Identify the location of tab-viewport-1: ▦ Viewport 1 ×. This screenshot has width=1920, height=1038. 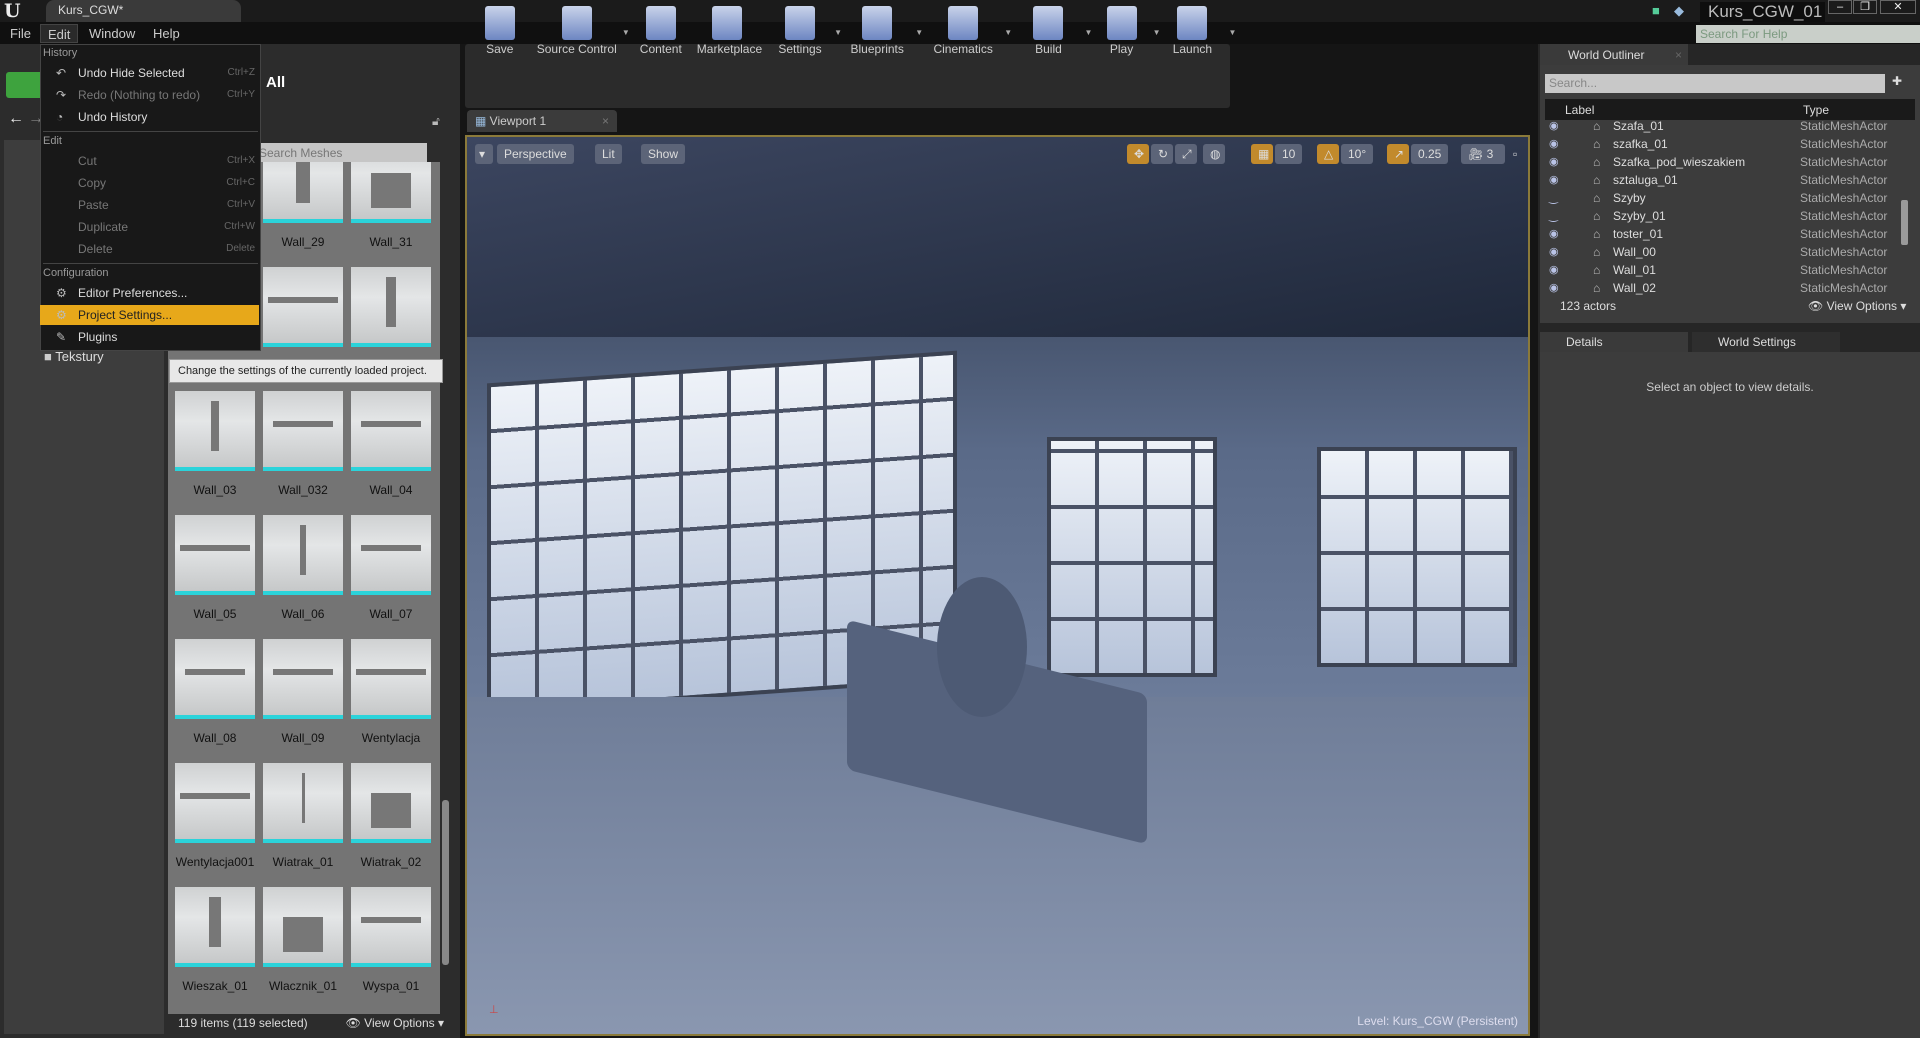
(542, 121).